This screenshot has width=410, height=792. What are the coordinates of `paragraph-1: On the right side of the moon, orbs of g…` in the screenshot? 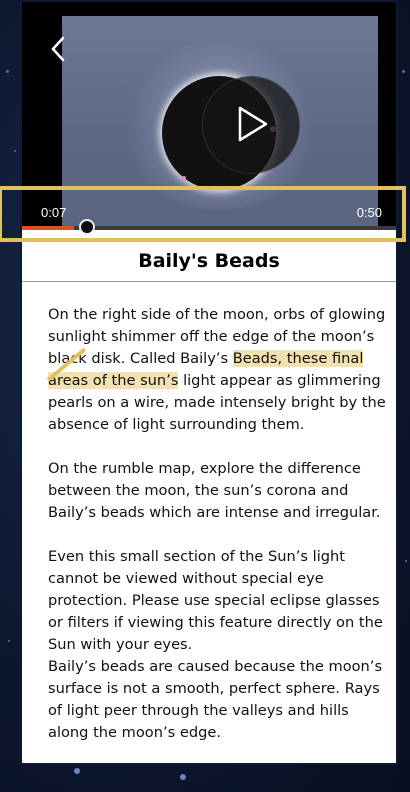 It's located at (217, 369).